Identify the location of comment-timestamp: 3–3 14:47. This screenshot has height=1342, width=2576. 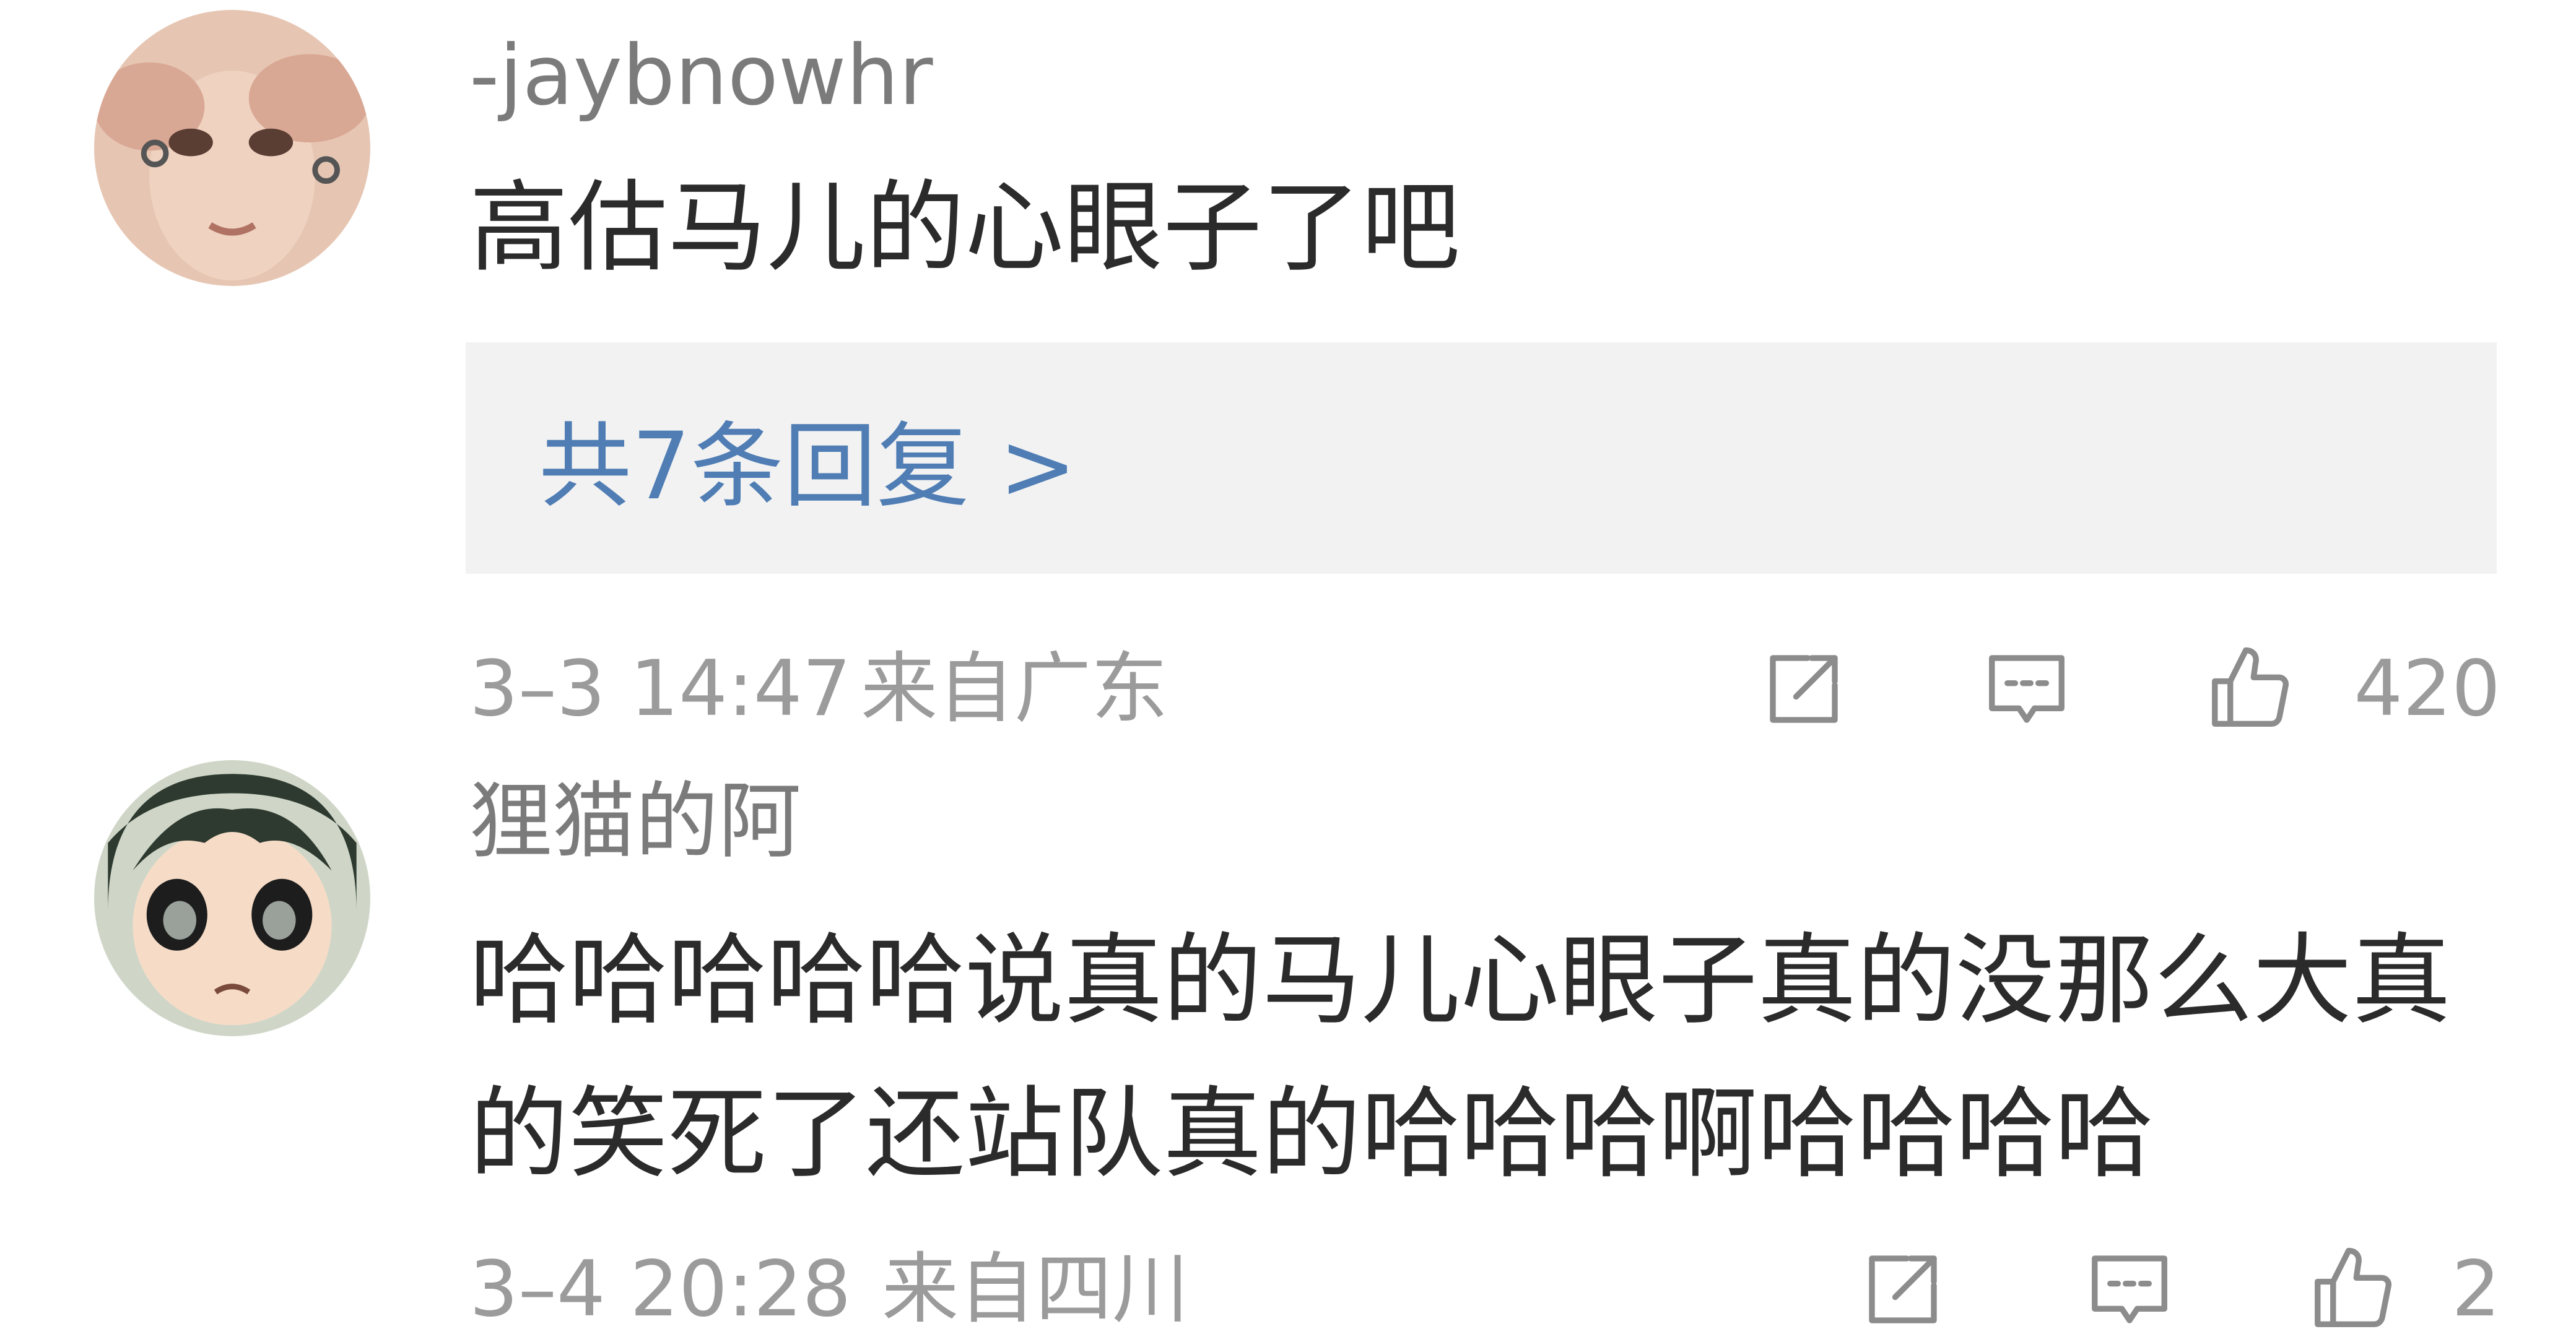
(660, 689).